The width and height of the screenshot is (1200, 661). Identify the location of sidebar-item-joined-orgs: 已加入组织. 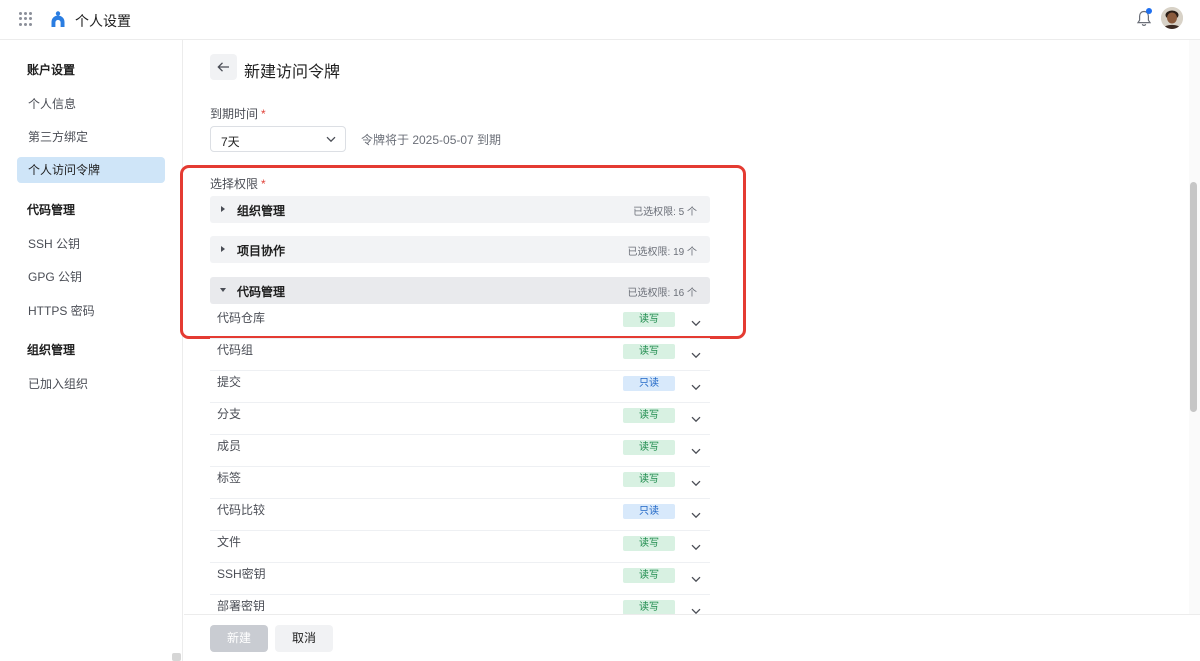
(91, 384).